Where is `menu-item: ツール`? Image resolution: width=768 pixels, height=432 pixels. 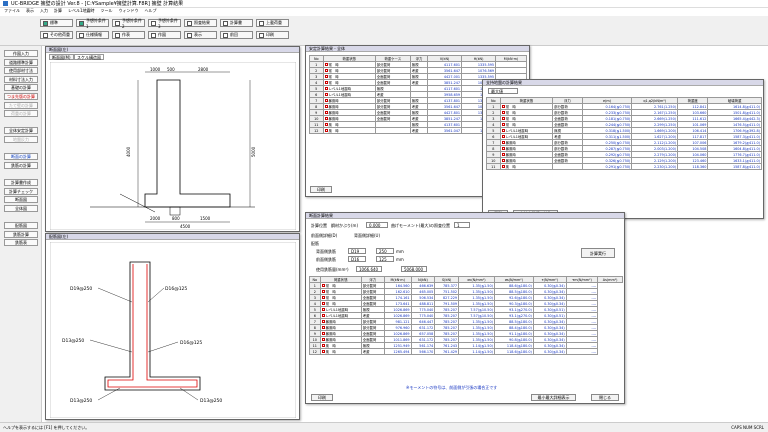 menu-item: ツール is located at coordinates (107, 11).